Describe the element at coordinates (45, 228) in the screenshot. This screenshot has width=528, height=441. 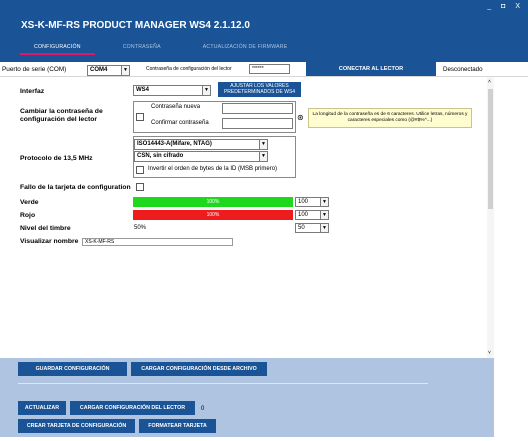
I see `buzzer-label: Nivel del timbre` at that location.